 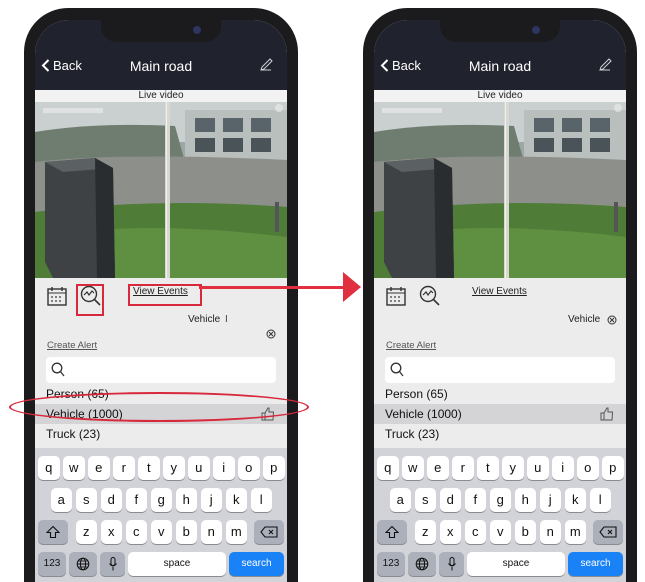 I want to click on list-item-vehicle: Vehicle (1000), so click(x=500, y=414).